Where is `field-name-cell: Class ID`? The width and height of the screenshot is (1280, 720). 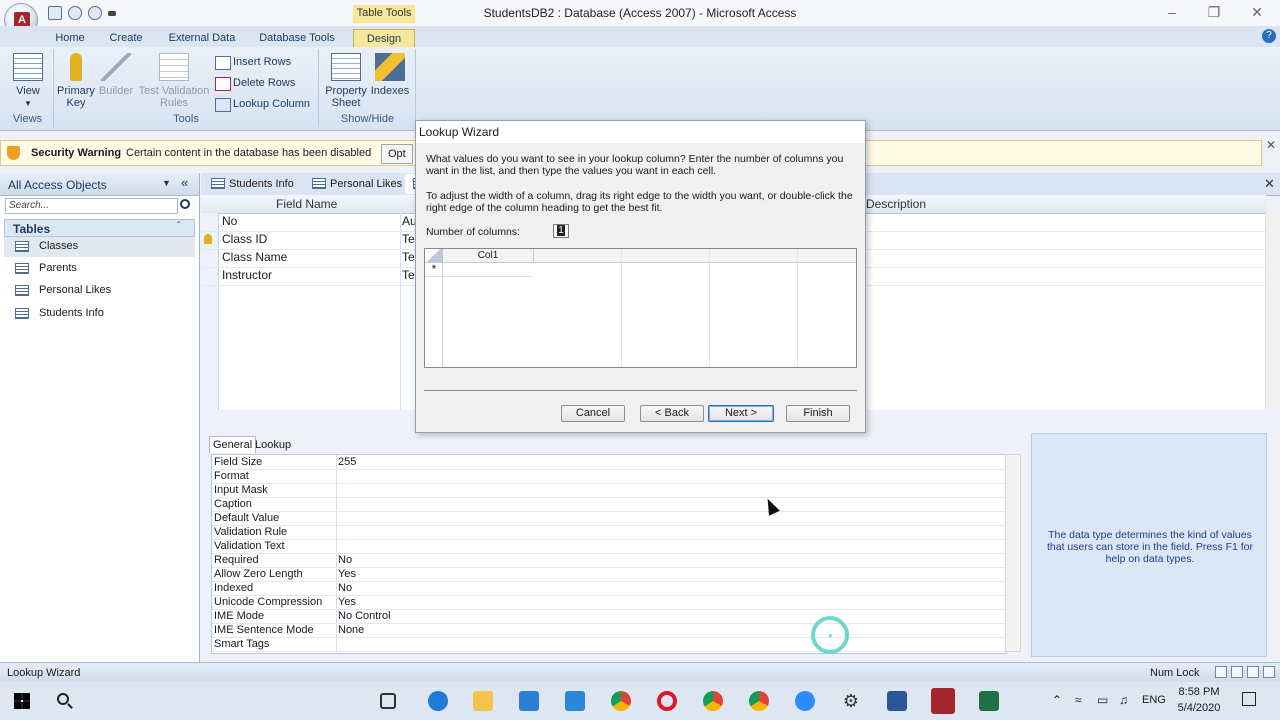
field-name-cell: Class ID is located at coordinates (244, 239).